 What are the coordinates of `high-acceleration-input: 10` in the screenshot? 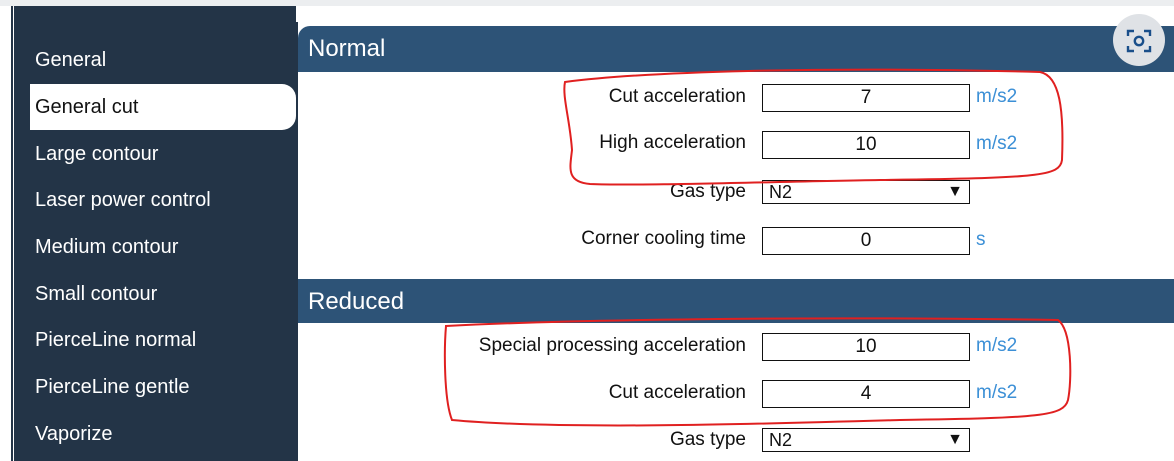 It's located at (866, 145).